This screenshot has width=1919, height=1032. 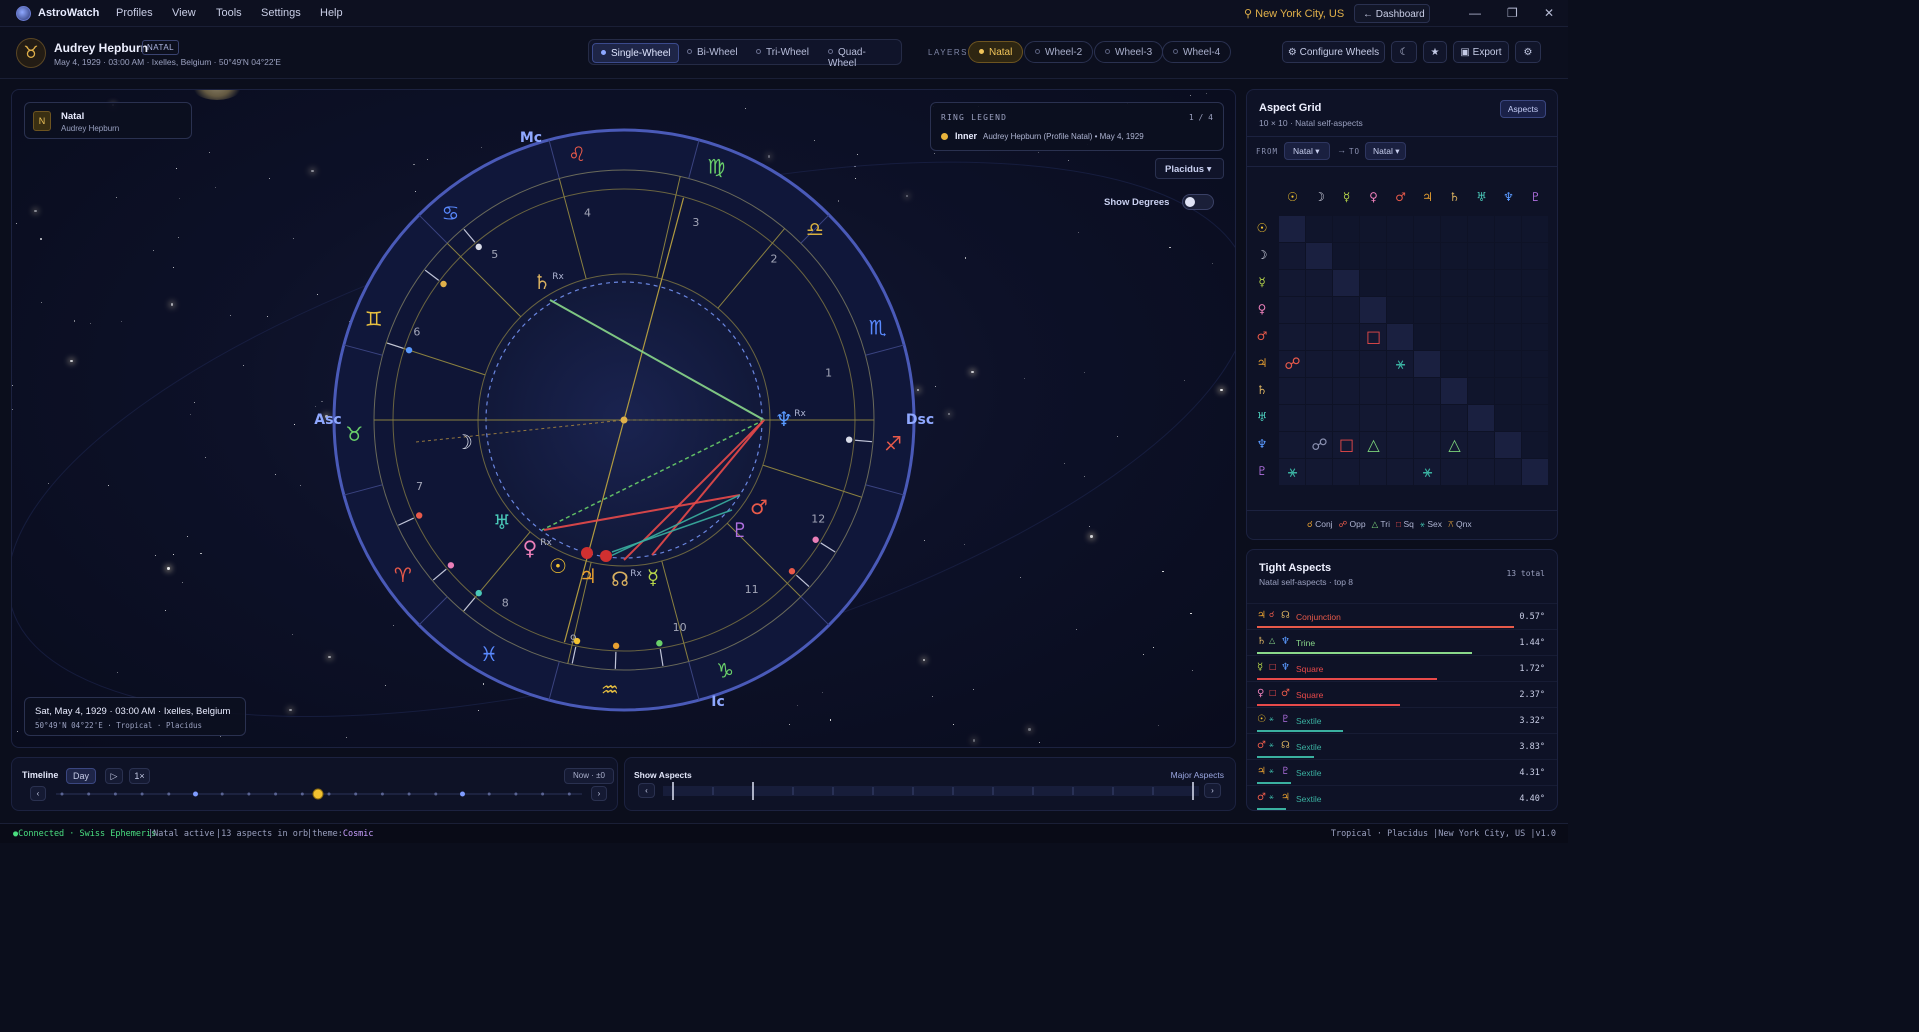 I want to click on aspect-row: ☿ □ ♆ Square 1.72°, so click(x=1402, y=668).